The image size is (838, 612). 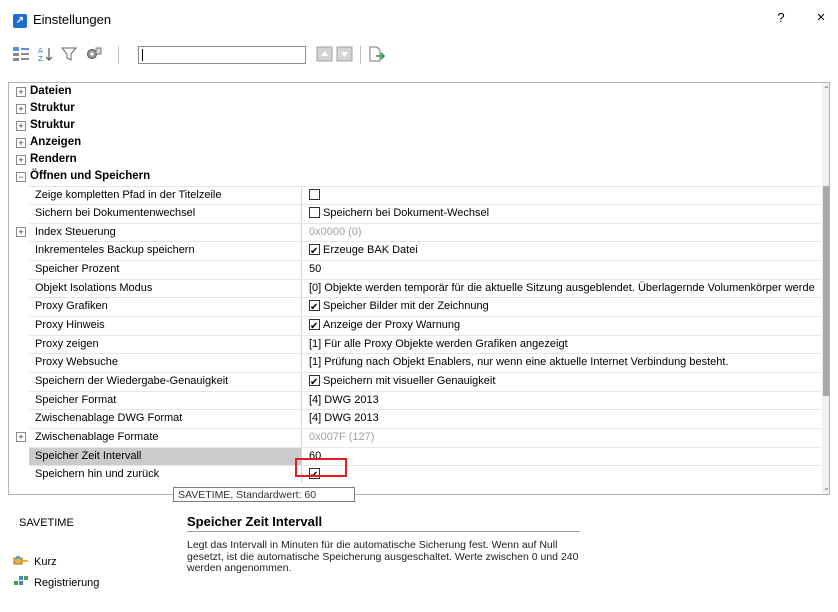 I want to click on help-button: ?, so click(x=781, y=17).